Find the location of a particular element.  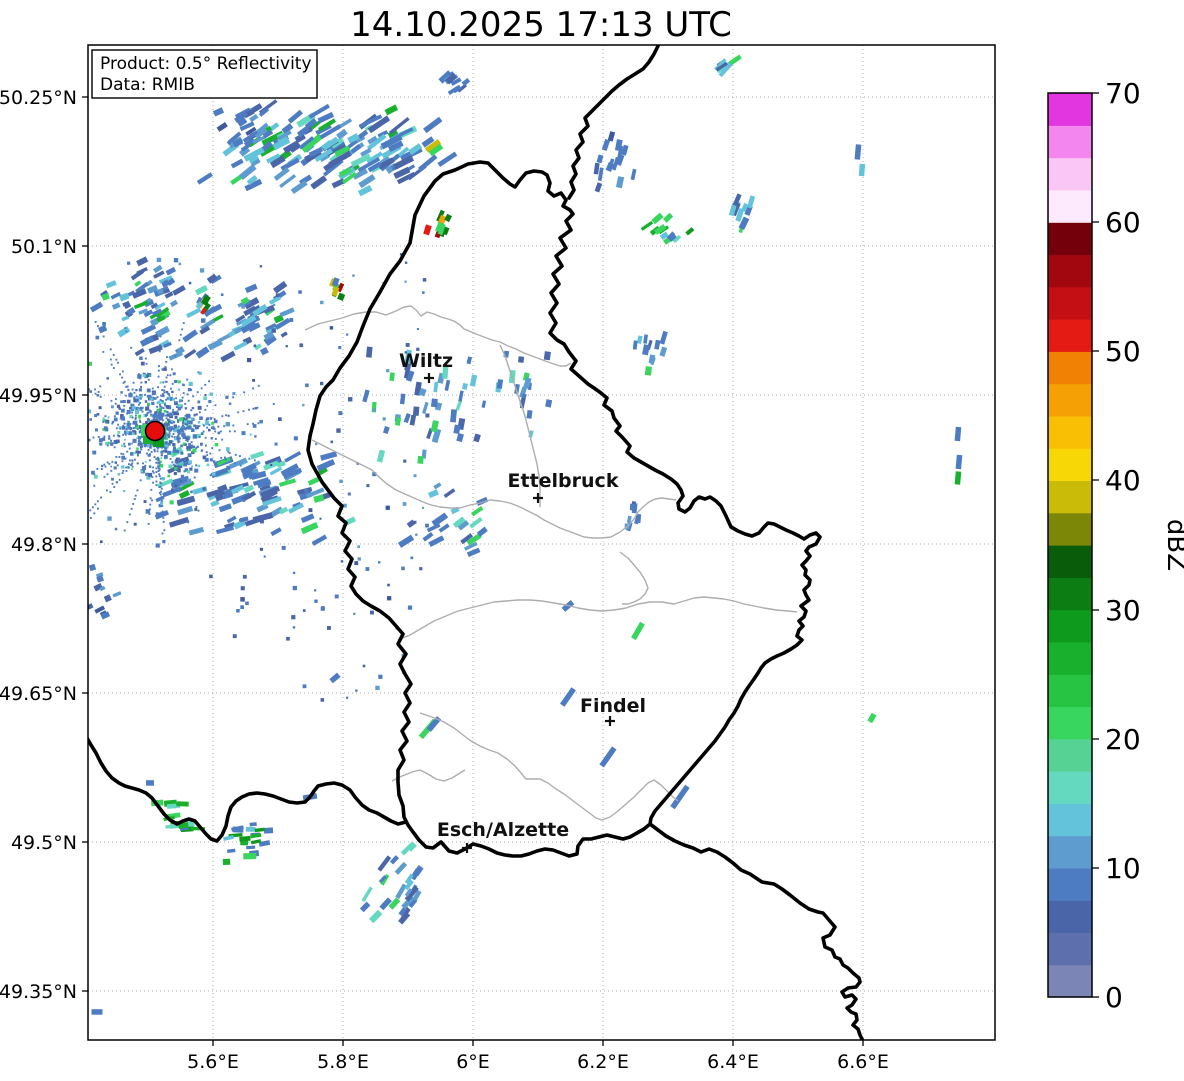

city-marker: Findel is located at coordinates (613, 710).